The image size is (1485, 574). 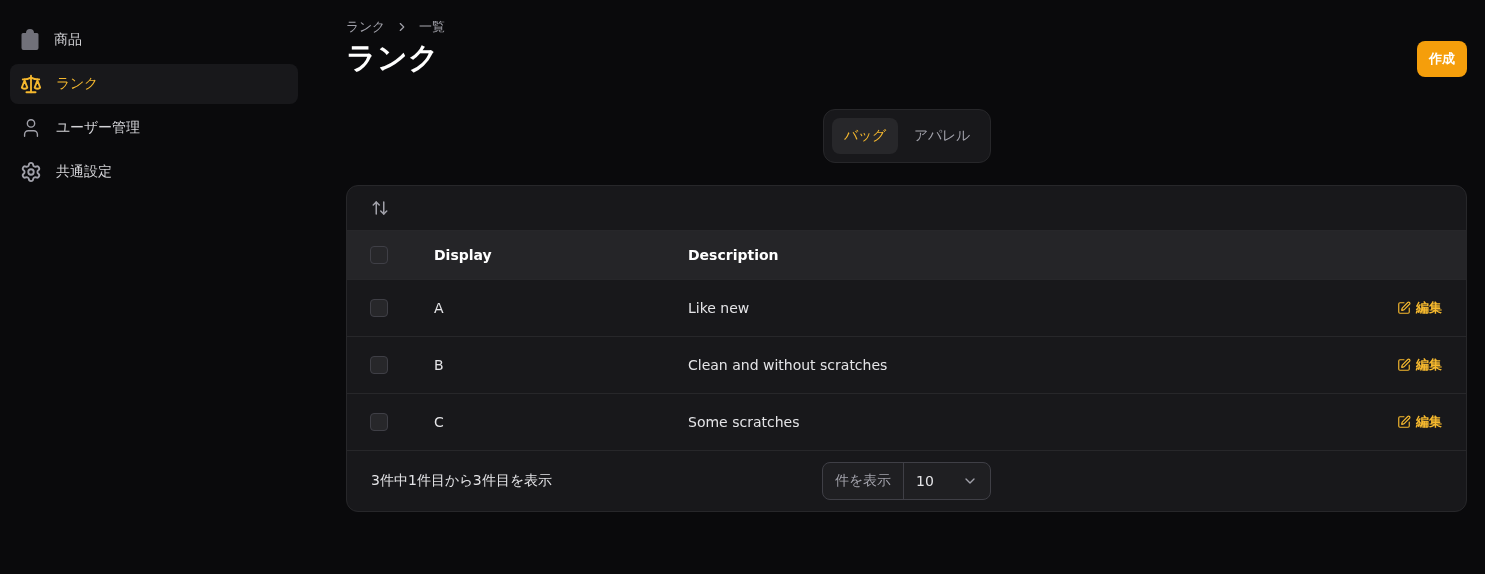 I want to click on pagination-summary: 3件中1件目から3件目を表示, so click(x=462, y=481).